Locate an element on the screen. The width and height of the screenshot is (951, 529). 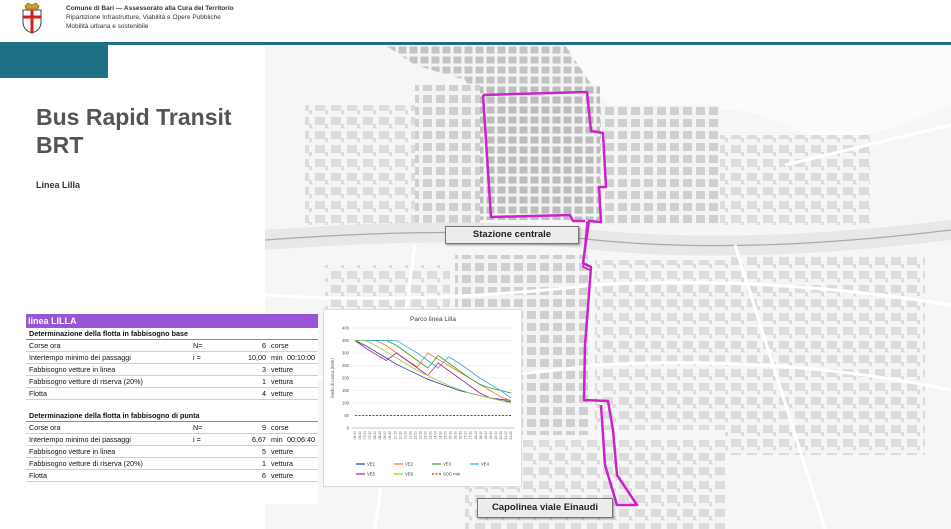
x-tick-label: 08:30 is located at coordinates (380, 435).